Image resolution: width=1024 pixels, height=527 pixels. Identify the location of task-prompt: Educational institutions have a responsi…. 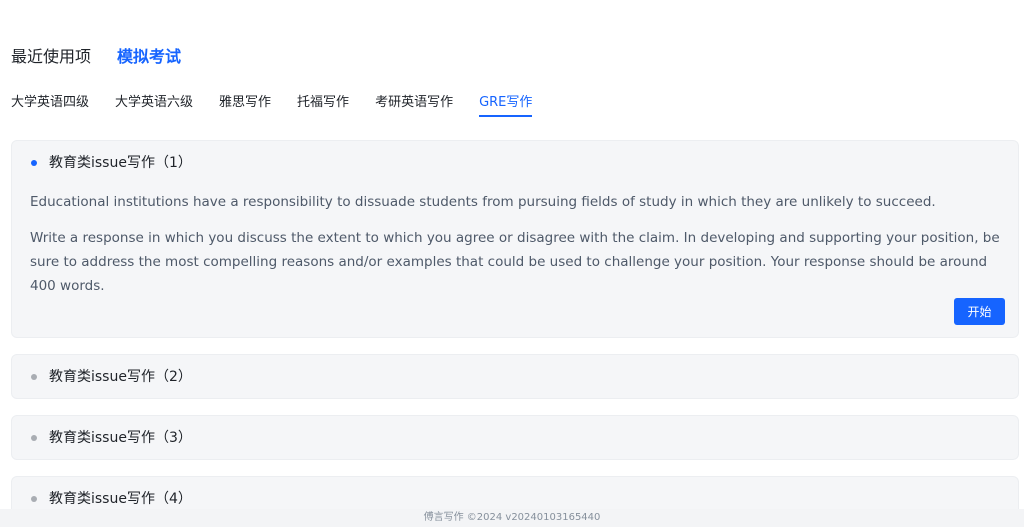
(483, 202).